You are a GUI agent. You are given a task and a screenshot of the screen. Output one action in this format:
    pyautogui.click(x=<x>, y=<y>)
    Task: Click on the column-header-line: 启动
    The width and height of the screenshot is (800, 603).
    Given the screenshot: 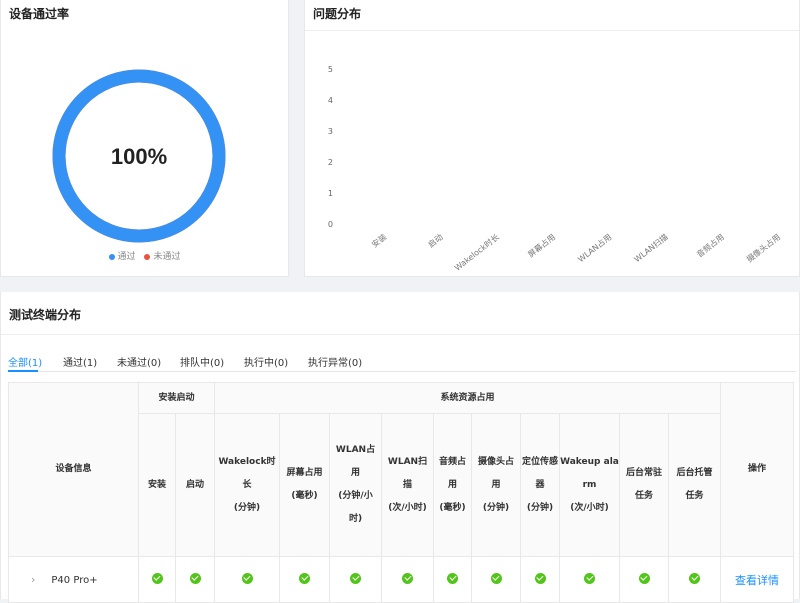 What is the action you would take?
    pyautogui.click(x=194, y=484)
    